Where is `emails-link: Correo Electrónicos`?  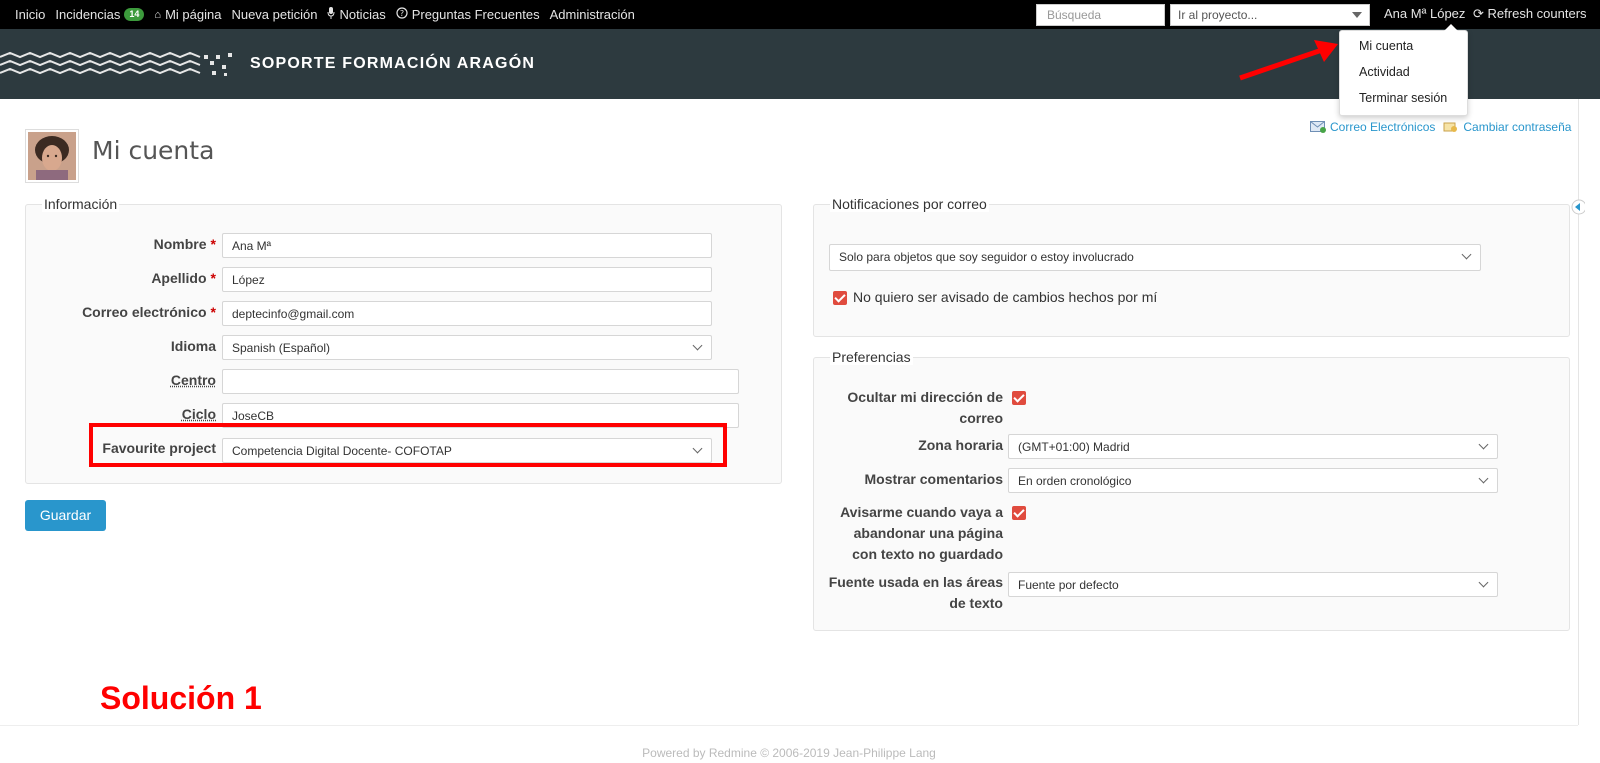
emails-link: Correo Electrónicos is located at coordinates (1382, 127).